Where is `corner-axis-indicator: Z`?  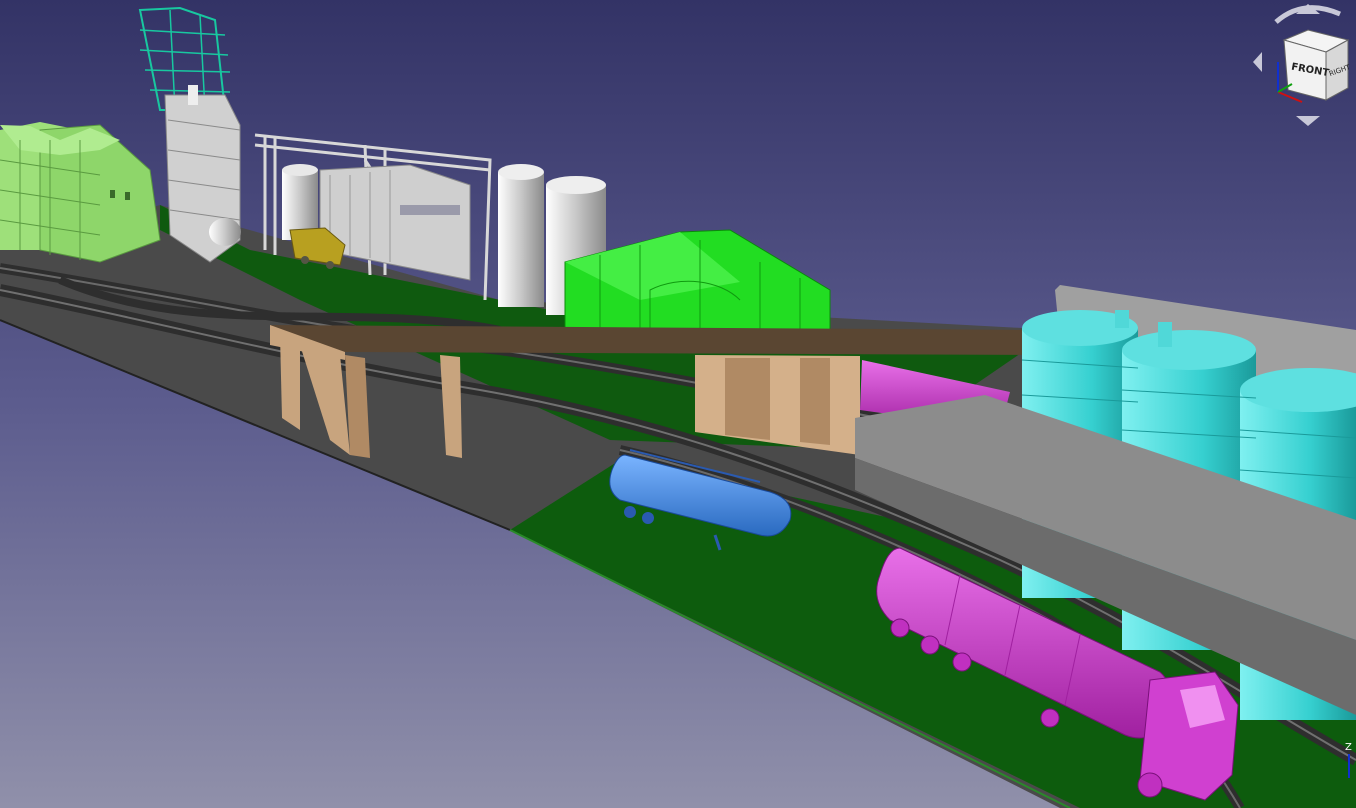 corner-axis-indicator: Z is located at coordinates (1349, 773).